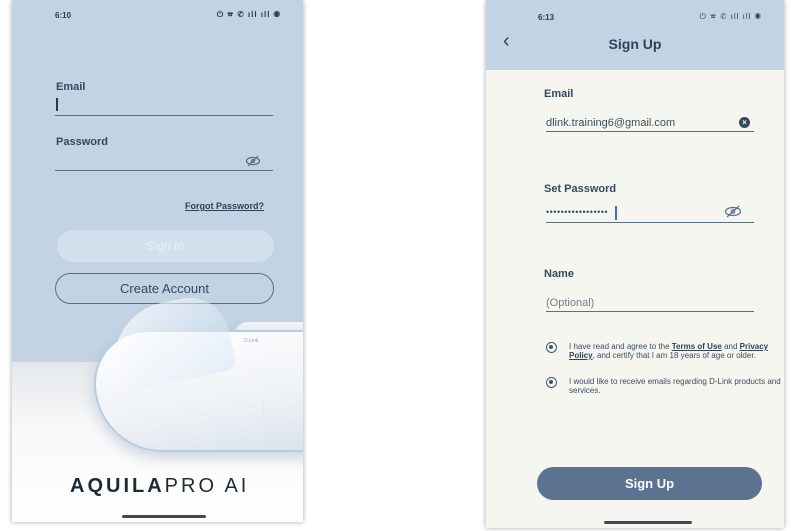 Image resolution: width=791 pixels, height=531 pixels. What do you see at coordinates (580, 189) in the screenshot?
I see `set-password-label: Set Password` at bounding box center [580, 189].